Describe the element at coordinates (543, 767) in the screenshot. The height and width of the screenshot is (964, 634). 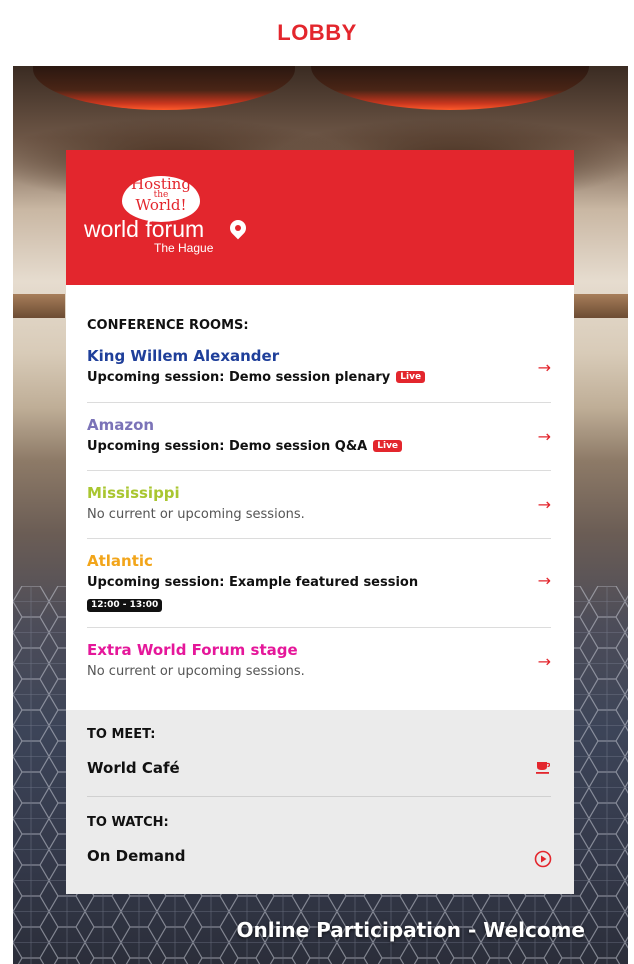
I see `coffee-cup-icon` at that location.